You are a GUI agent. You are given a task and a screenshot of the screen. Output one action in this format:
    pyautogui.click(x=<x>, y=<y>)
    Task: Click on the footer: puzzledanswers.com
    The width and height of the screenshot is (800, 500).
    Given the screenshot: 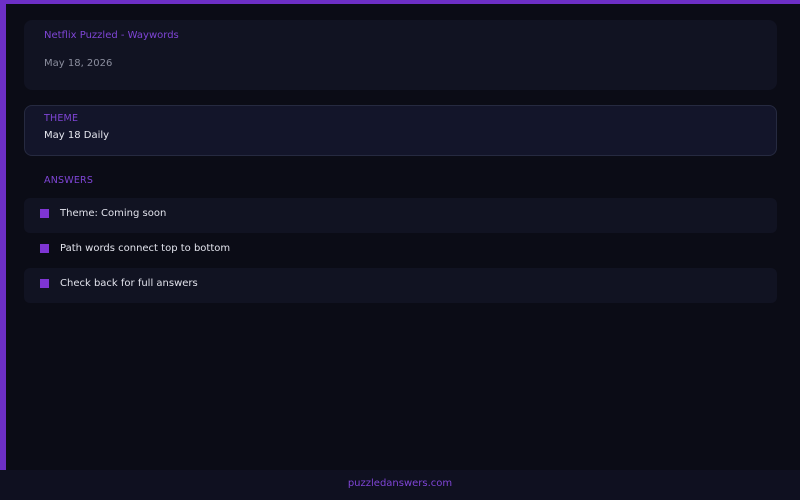 What is the action you would take?
    pyautogui.click(x=400, y=485)
    